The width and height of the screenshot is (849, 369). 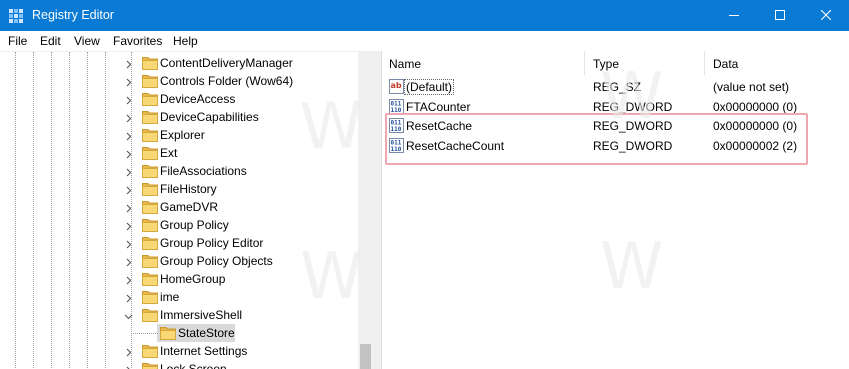 I want to click on tree-item: Group Policy, so click(x=179, y=225).